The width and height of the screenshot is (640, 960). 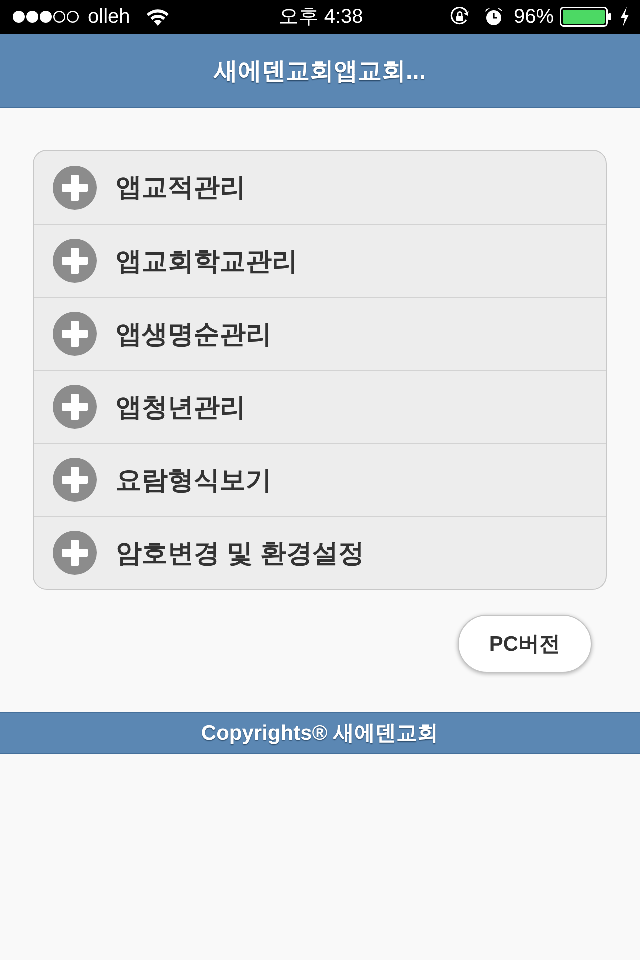 What do you see at coordinates (534, 17) in the screenshot?
I see `battery-percent: 96%` at bounding box center [534, 17].